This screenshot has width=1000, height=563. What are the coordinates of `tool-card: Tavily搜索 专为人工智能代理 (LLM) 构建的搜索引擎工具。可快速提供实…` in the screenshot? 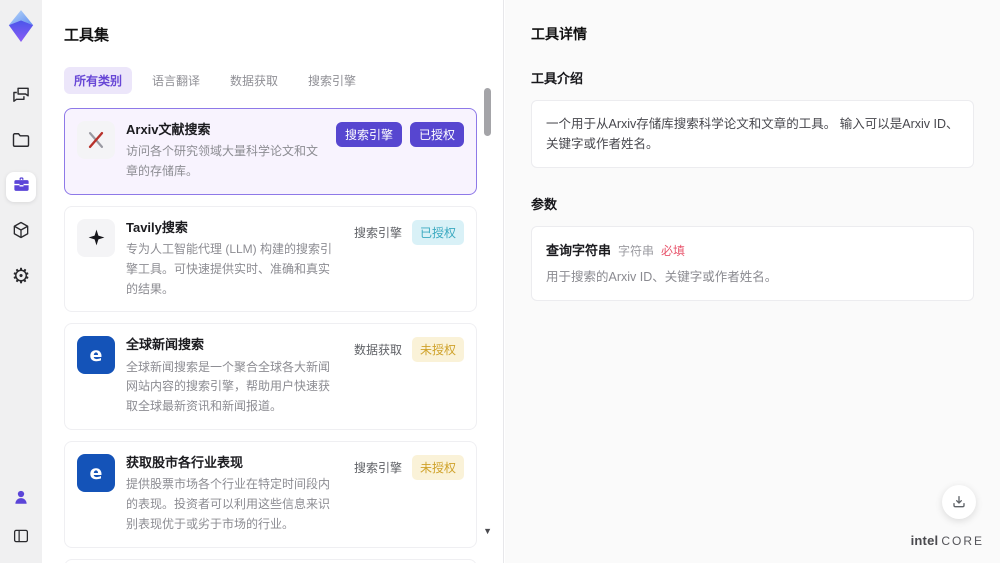 It's located at (270, 259).